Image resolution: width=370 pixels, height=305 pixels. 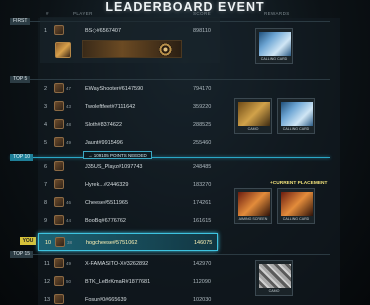 I want to click on rank-number: 1, so click(x=46, y=31).